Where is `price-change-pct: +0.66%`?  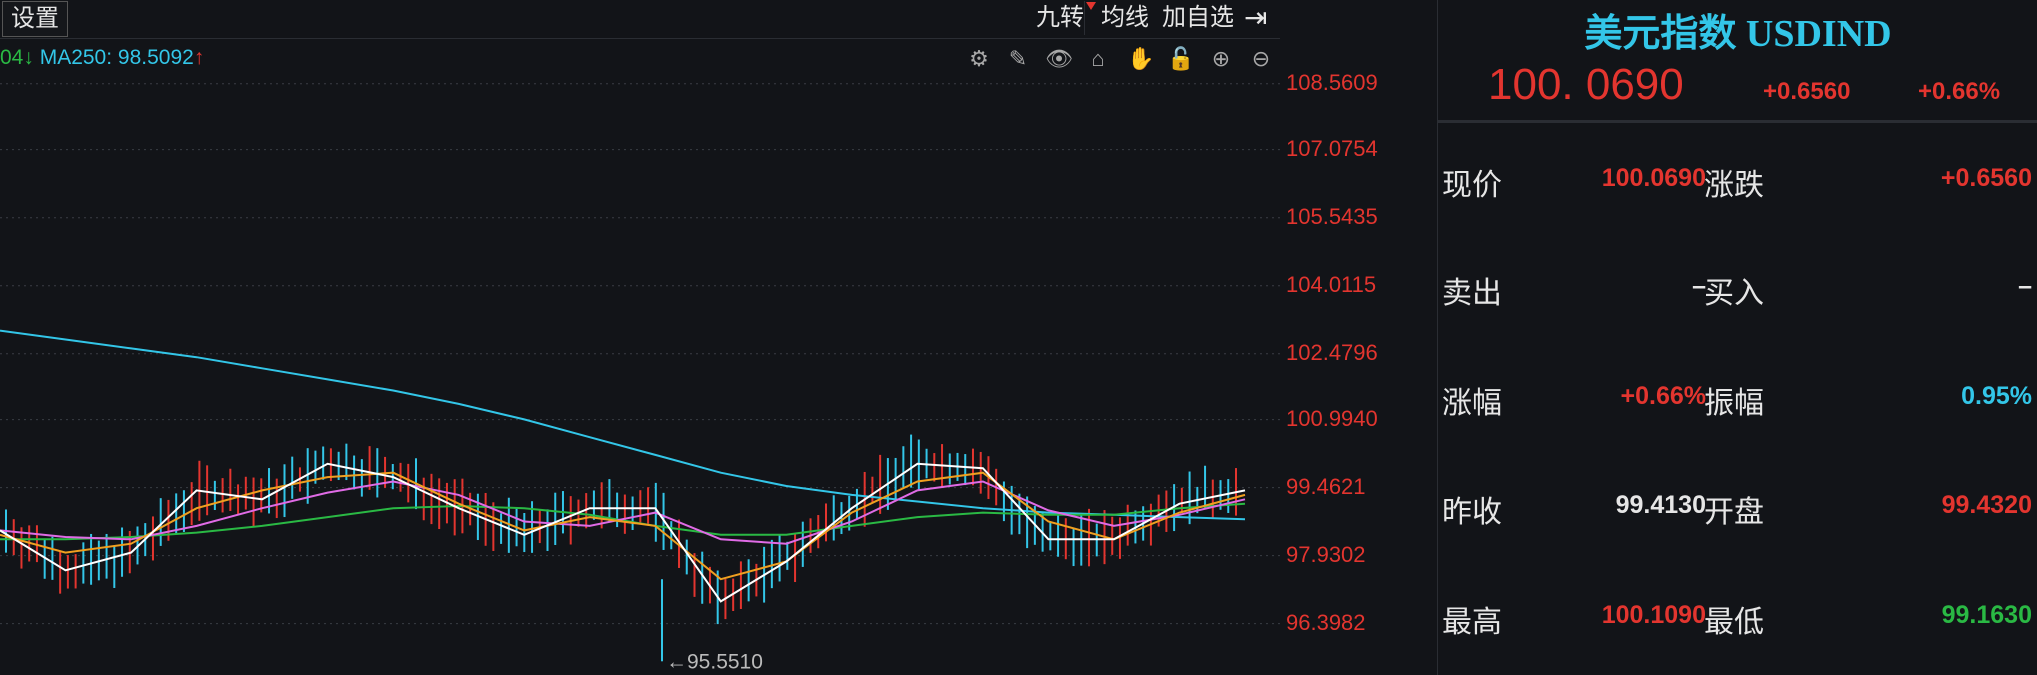 price-change-pct: +0.66% is located at coordinates (1959, 91).